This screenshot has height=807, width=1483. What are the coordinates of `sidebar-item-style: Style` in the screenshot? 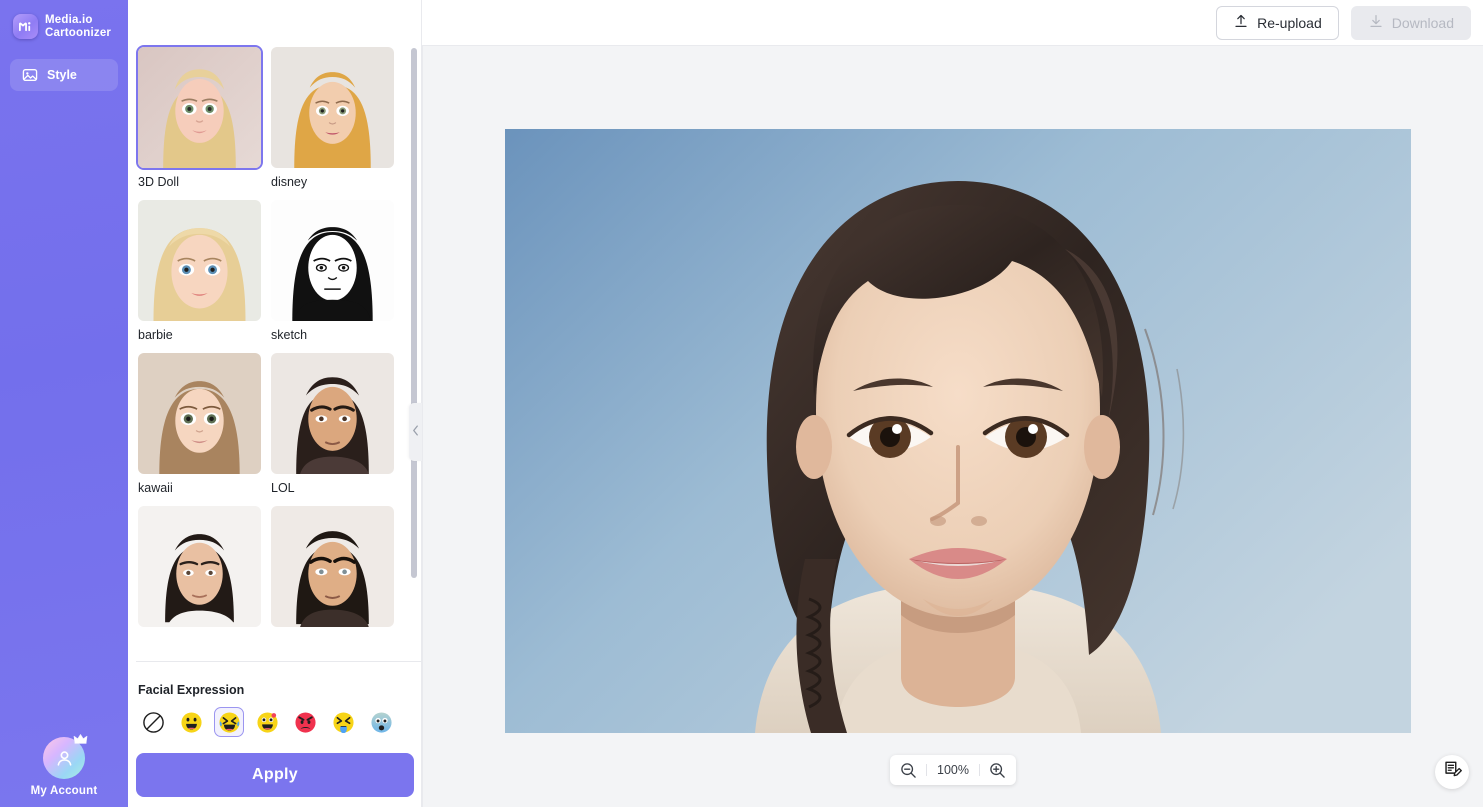 It's located at (64, 75).